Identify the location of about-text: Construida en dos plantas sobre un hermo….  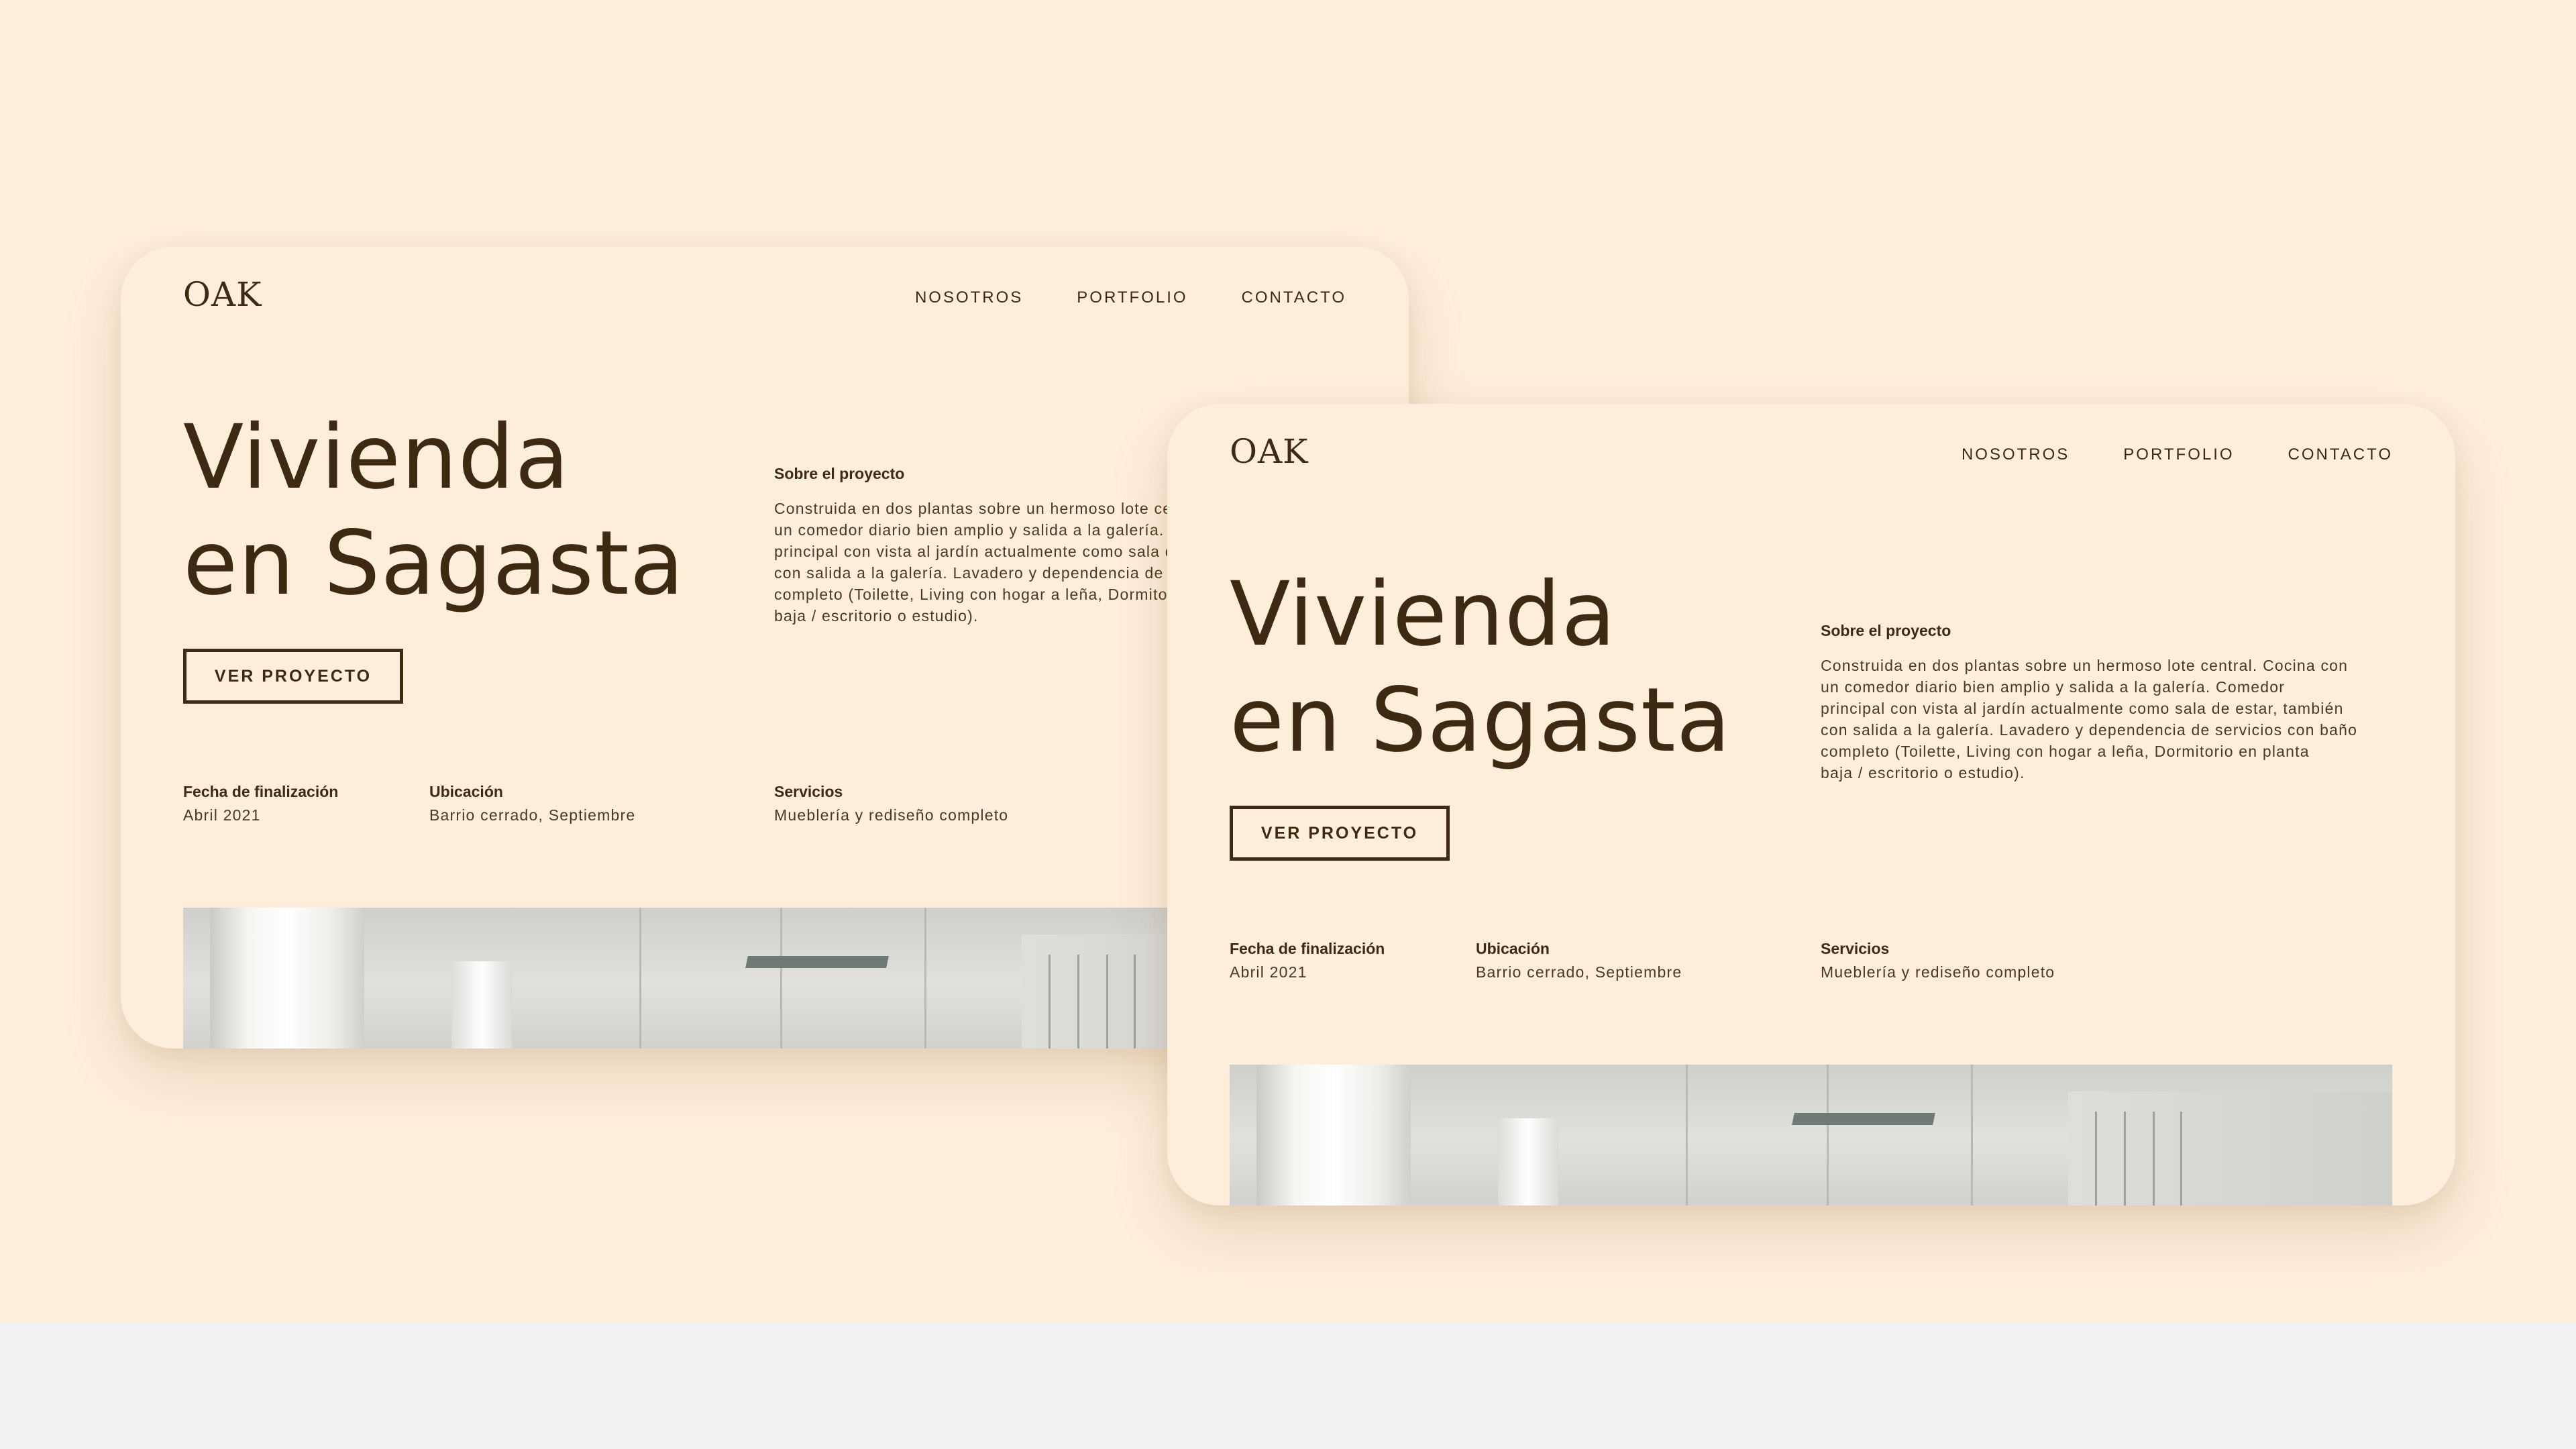
(2107, 719).